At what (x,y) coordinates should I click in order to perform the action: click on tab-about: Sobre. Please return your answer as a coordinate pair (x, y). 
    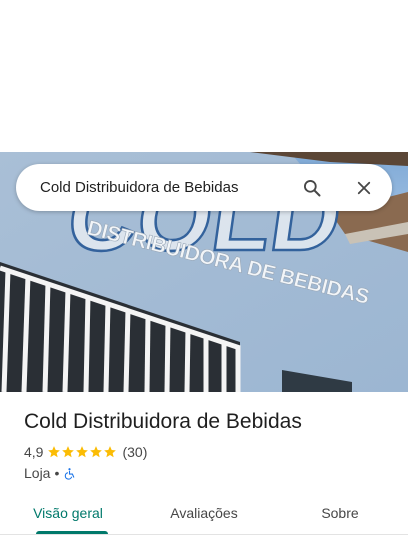
    Looking at the image, I should click on (340, 513).